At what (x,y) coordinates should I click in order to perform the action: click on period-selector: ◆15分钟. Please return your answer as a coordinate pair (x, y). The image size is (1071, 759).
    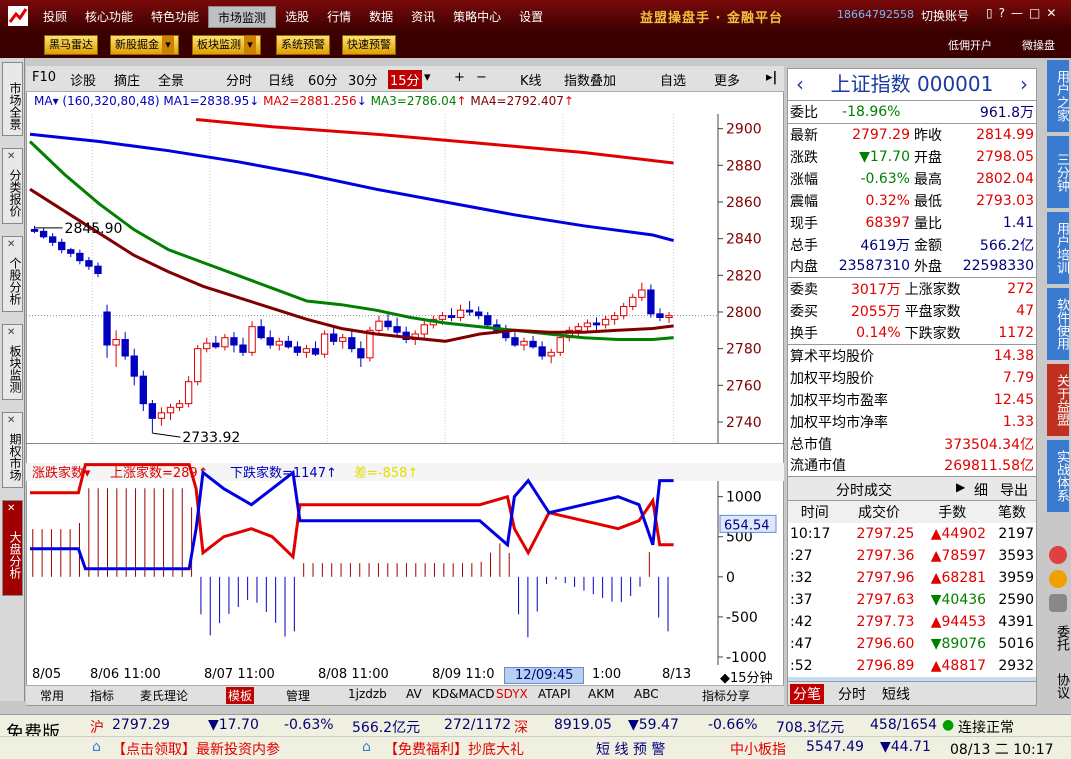
    Looking at the image, I should click on (746, 676).